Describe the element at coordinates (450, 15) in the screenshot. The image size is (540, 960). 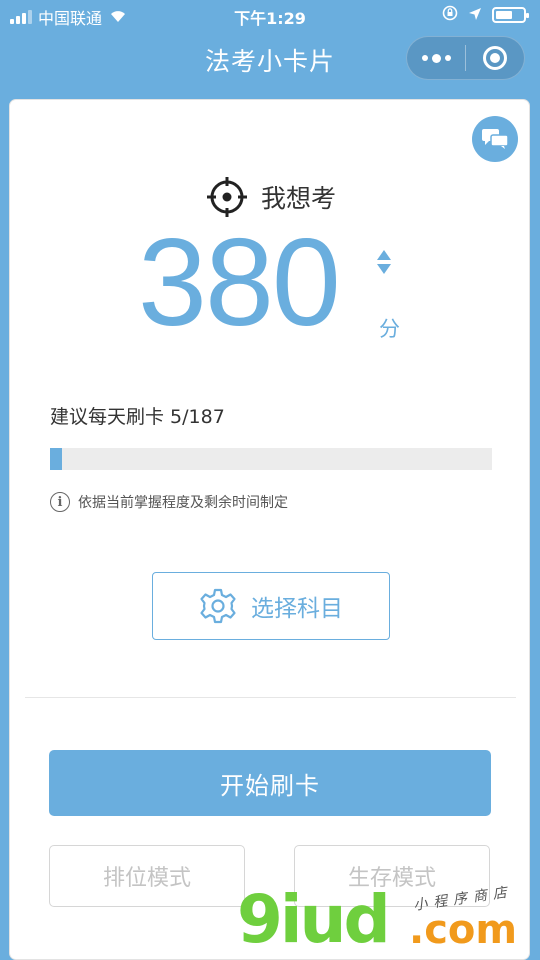
I see `rotation-lock-icon` at that location.